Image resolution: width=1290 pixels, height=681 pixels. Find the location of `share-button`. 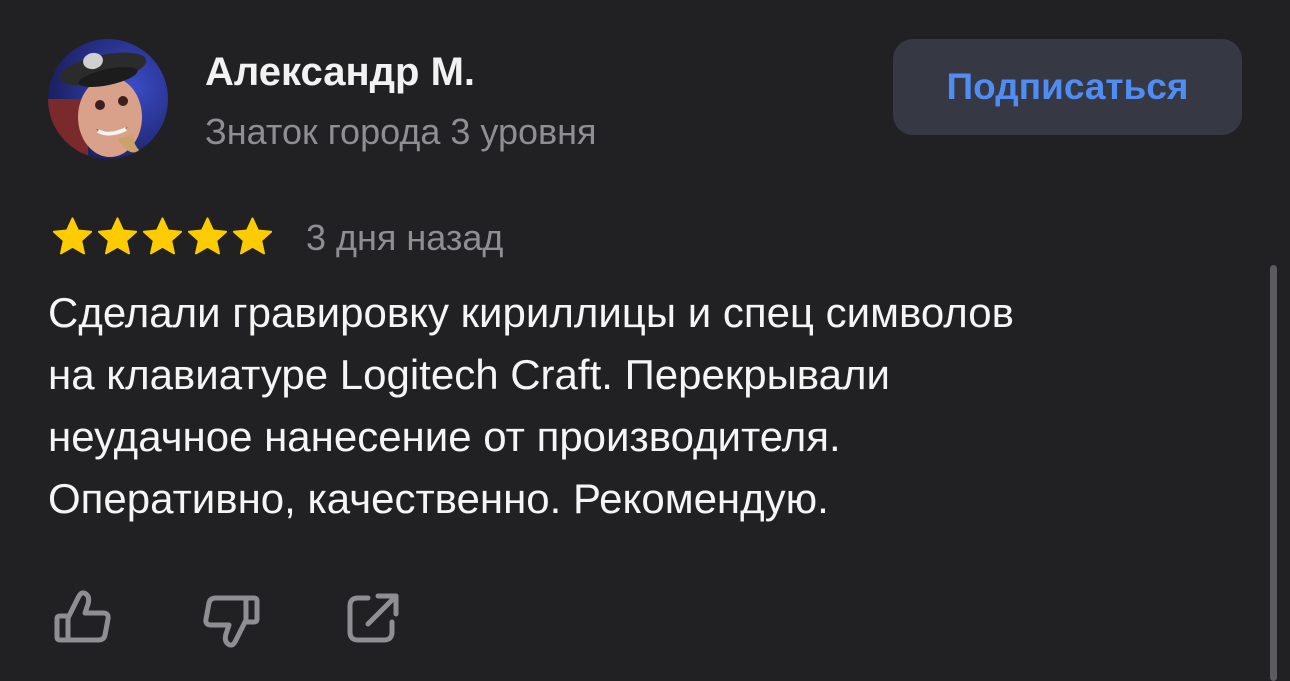

share-button is located at coordinates (373, 619).